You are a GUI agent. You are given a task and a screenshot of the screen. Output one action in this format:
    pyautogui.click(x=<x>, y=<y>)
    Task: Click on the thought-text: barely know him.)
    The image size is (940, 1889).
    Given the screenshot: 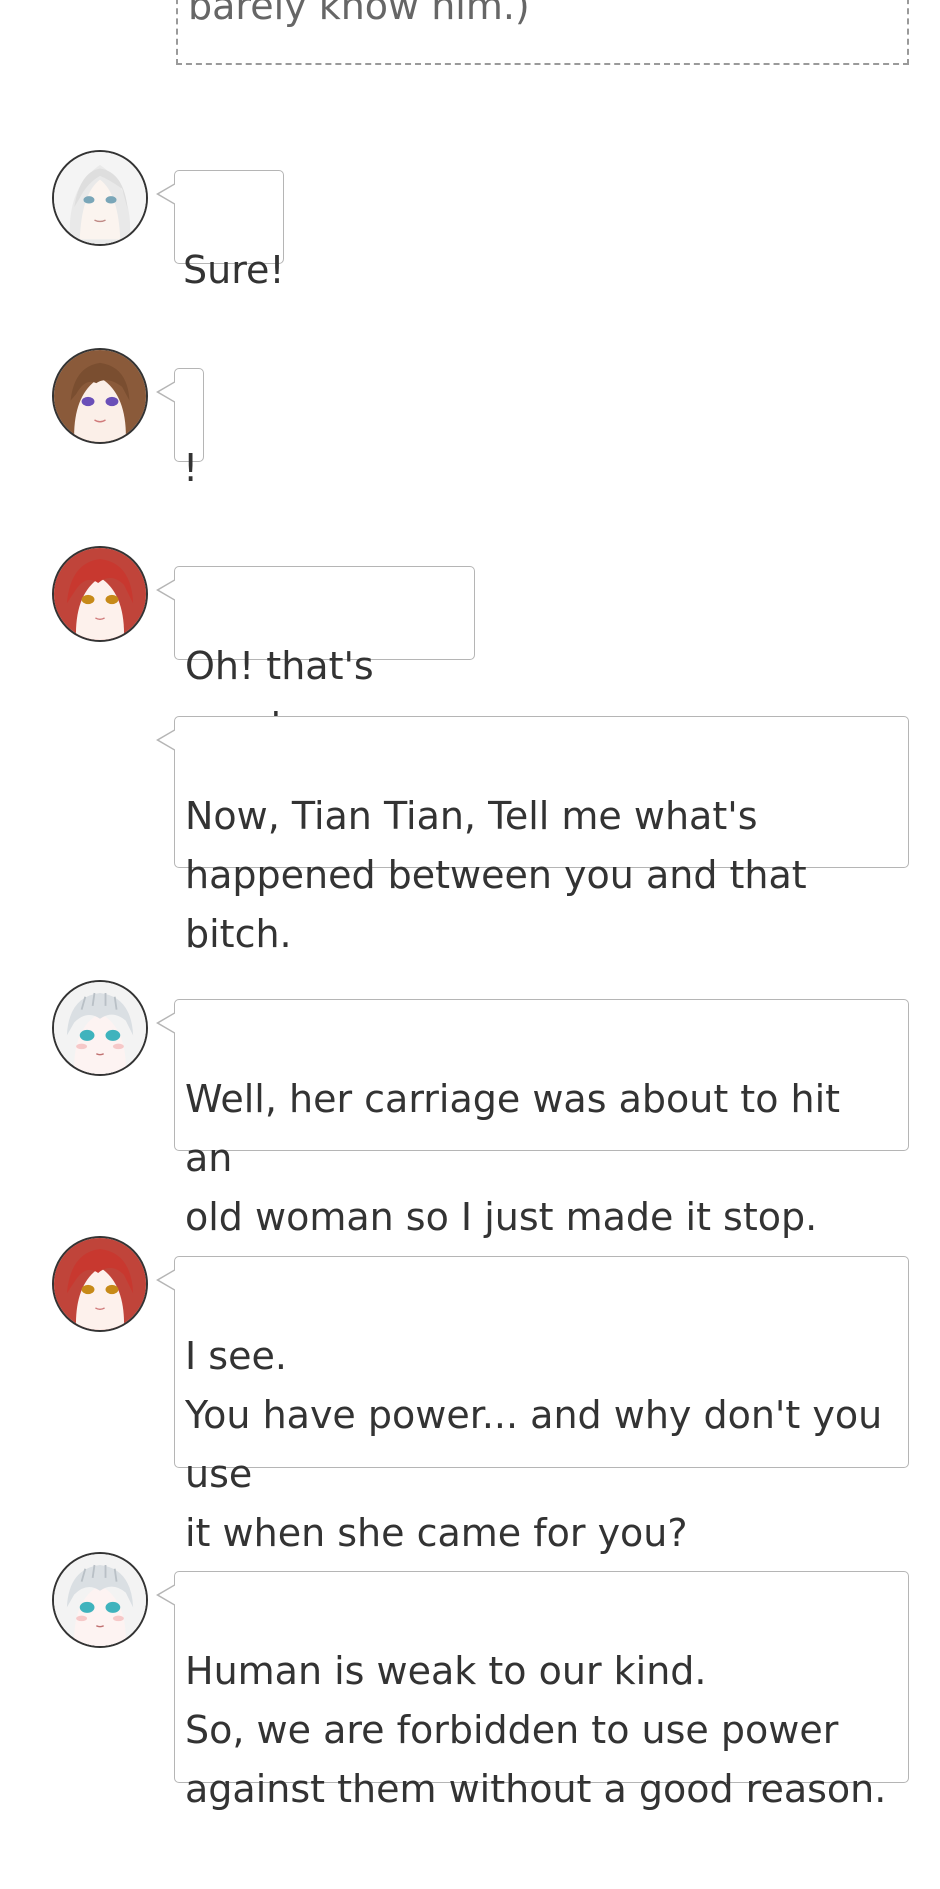 What is the action you would take?
    pyautogui.click(x=359, y=14)
    